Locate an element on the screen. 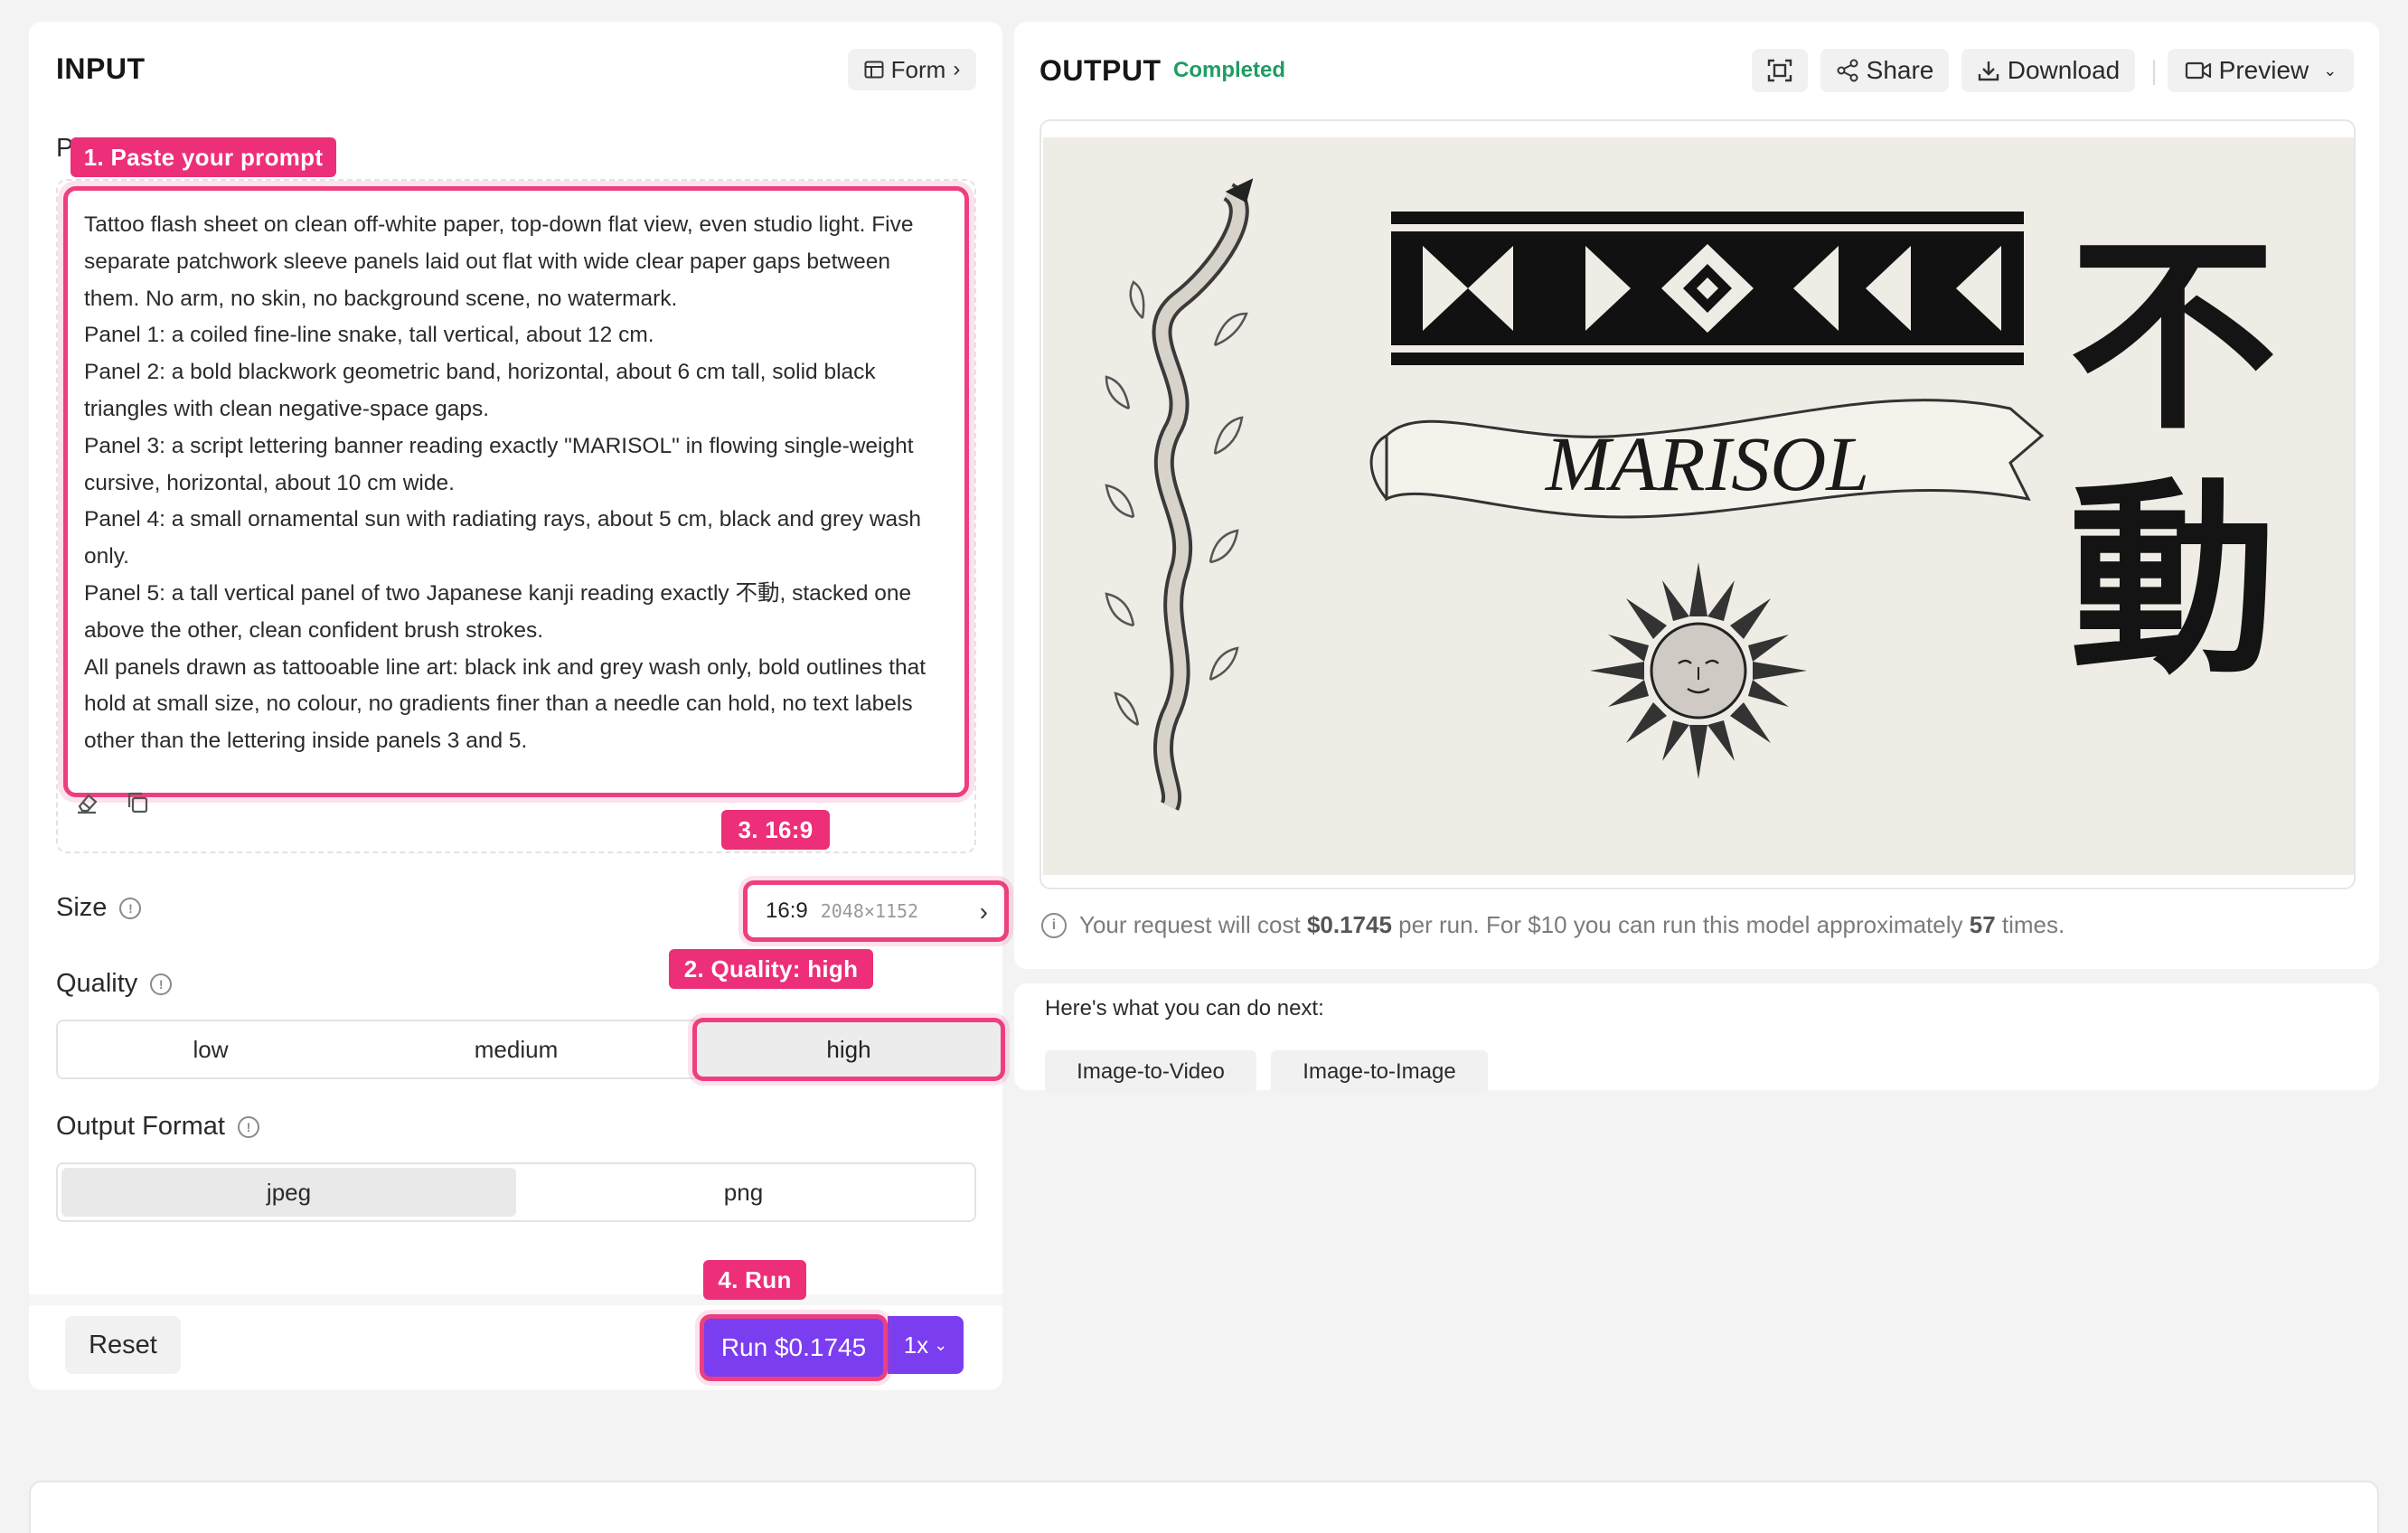 The height and width of the screenshot is (1533, 2408). table-icon is located at coordinates (874, 70).